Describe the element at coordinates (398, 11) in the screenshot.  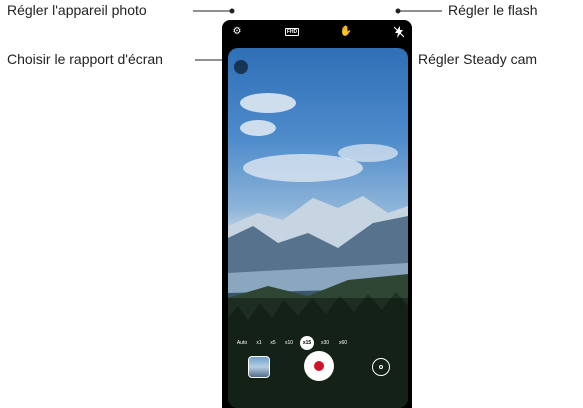
I see `leader-flash-dot` at that location.